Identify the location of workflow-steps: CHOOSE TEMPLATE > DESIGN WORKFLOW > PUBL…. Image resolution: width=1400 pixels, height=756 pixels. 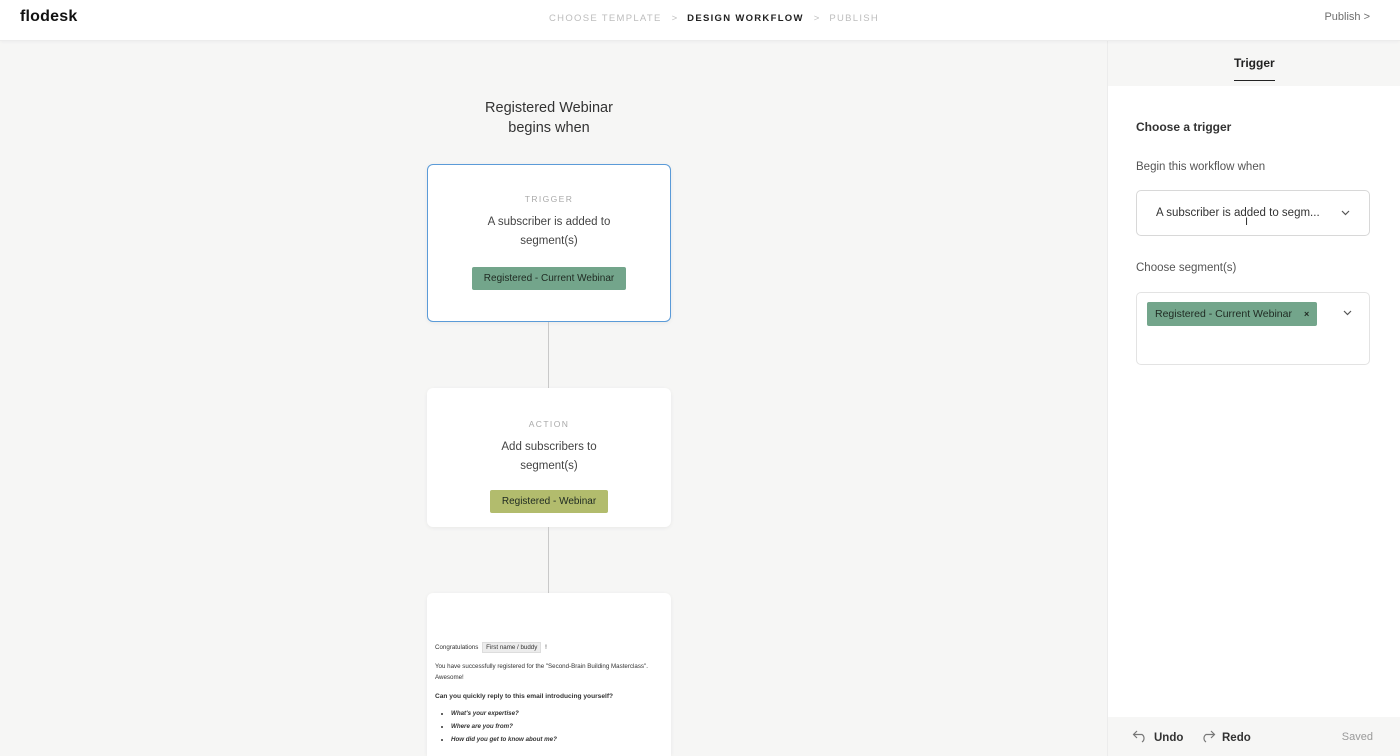
(714, 18).